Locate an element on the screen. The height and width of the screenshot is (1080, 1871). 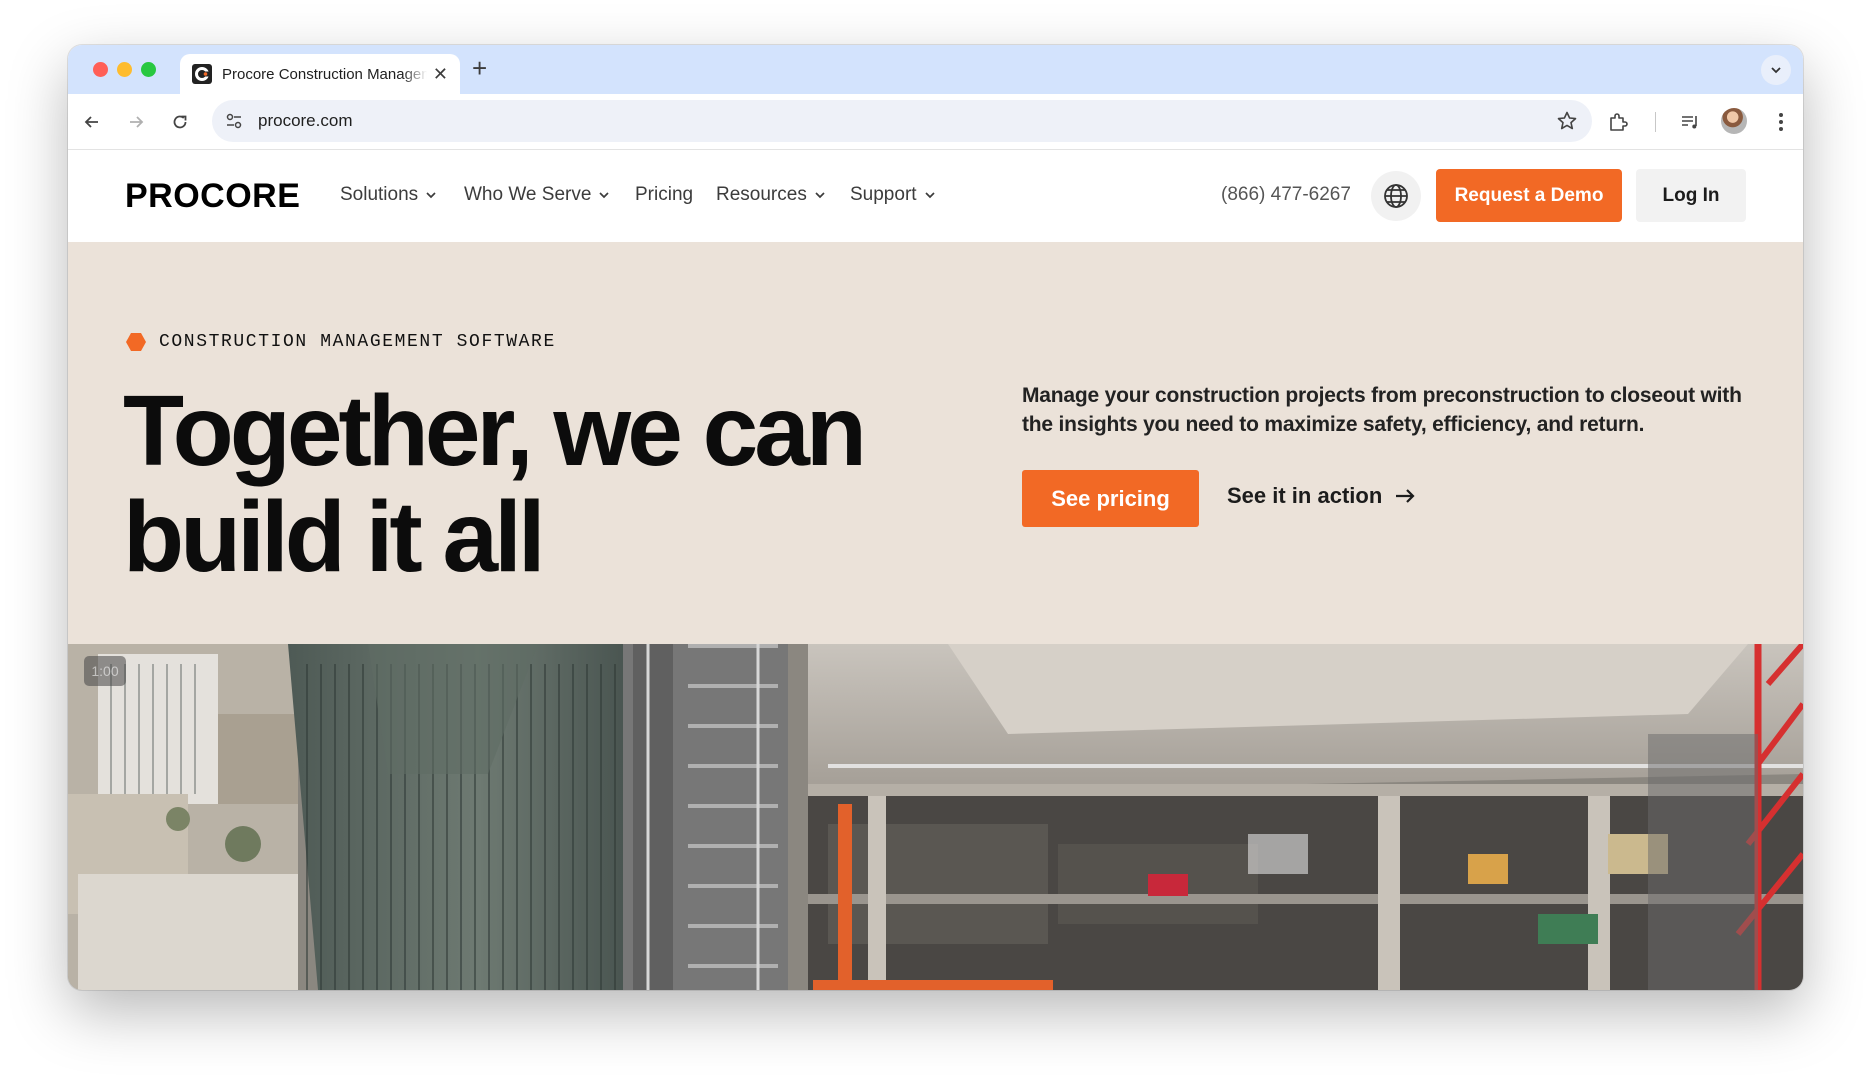
eyebrow: CONSTRUCTION MANAGEMENT SOFTWARE is located at coordinates (340, 342).